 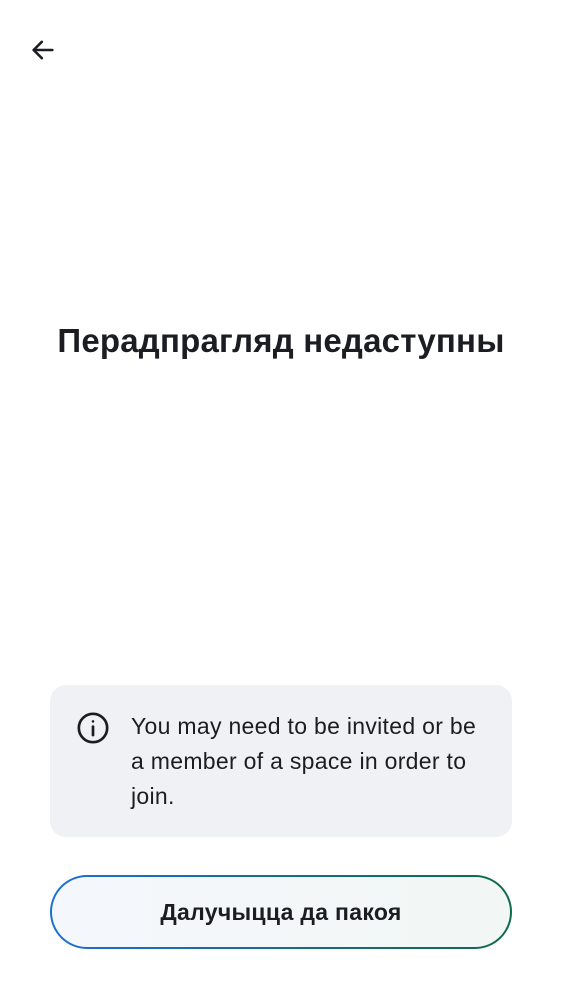 I want to click on info-icon, so click(x=93, y=728).